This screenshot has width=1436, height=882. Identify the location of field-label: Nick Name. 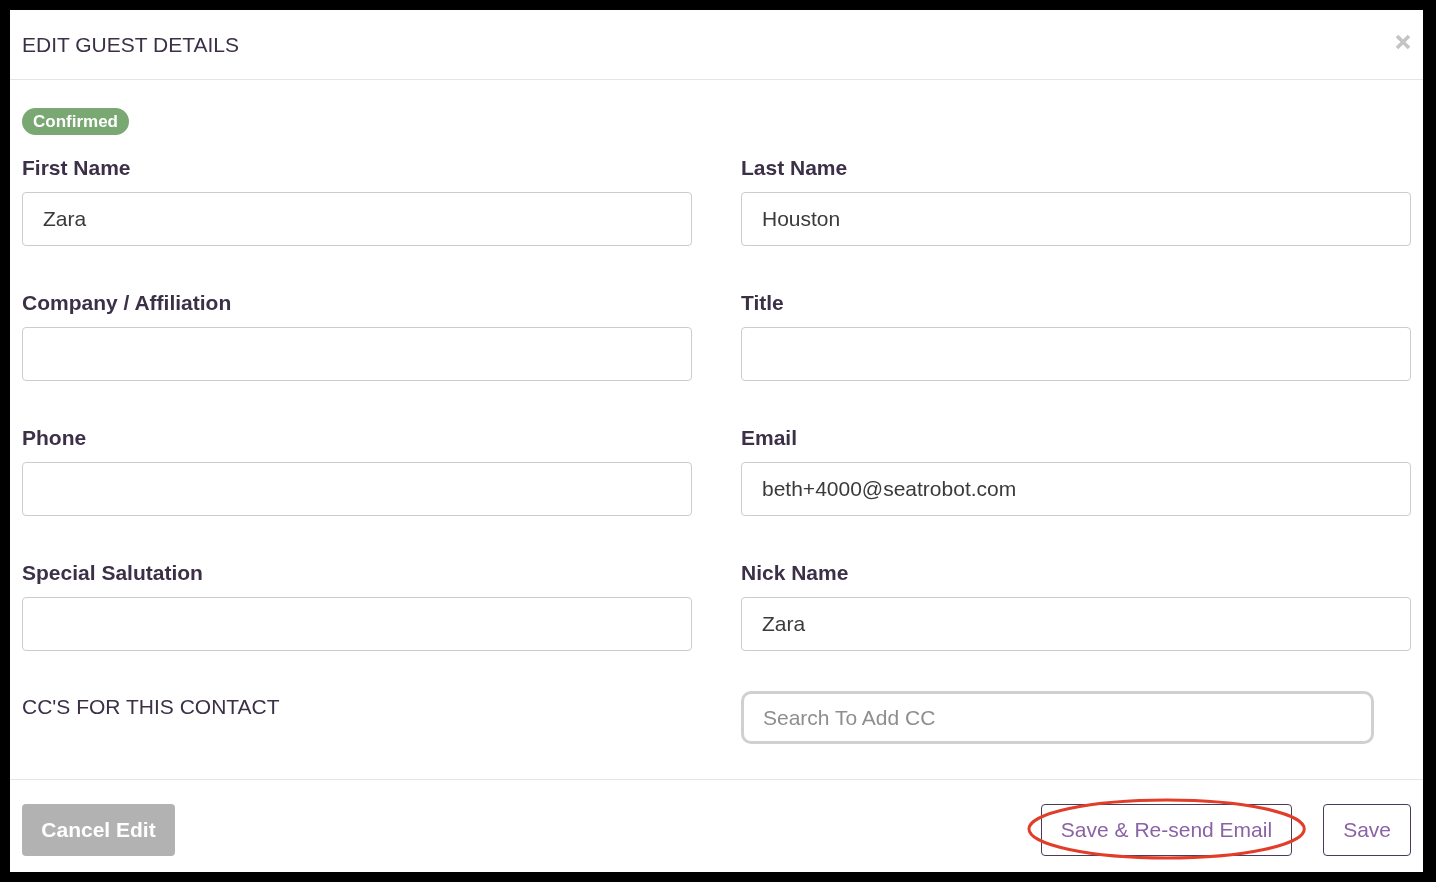
(795, 573).